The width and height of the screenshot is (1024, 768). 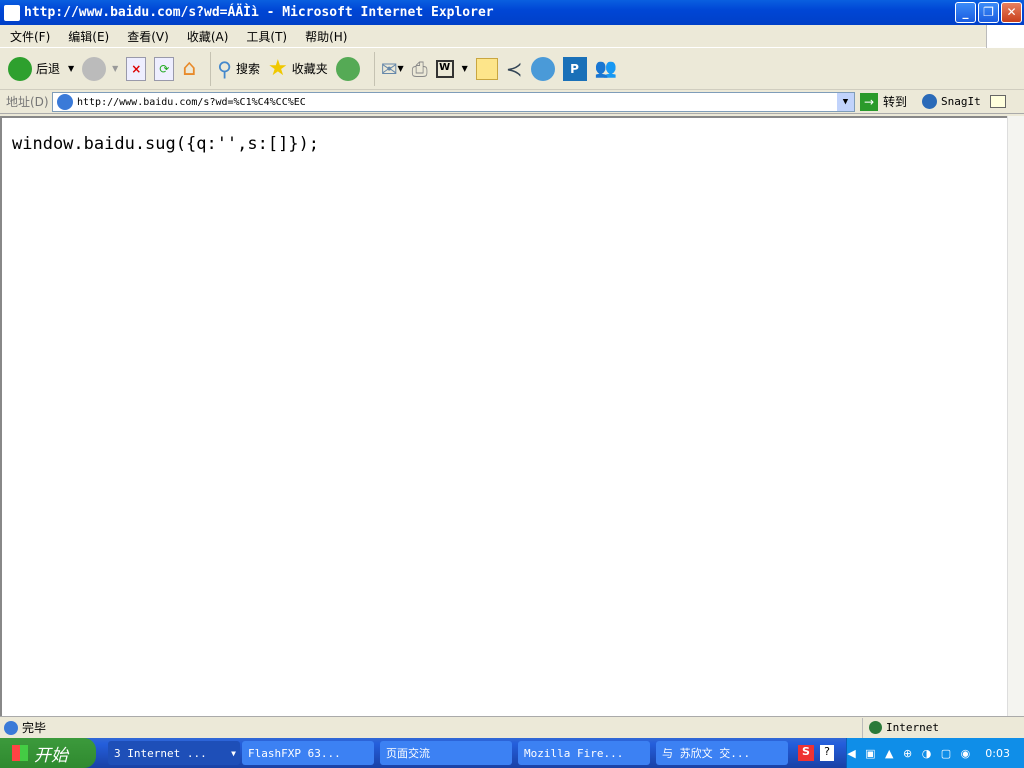 I want to click on forward-button: ▼, so click(x=100, y=68).